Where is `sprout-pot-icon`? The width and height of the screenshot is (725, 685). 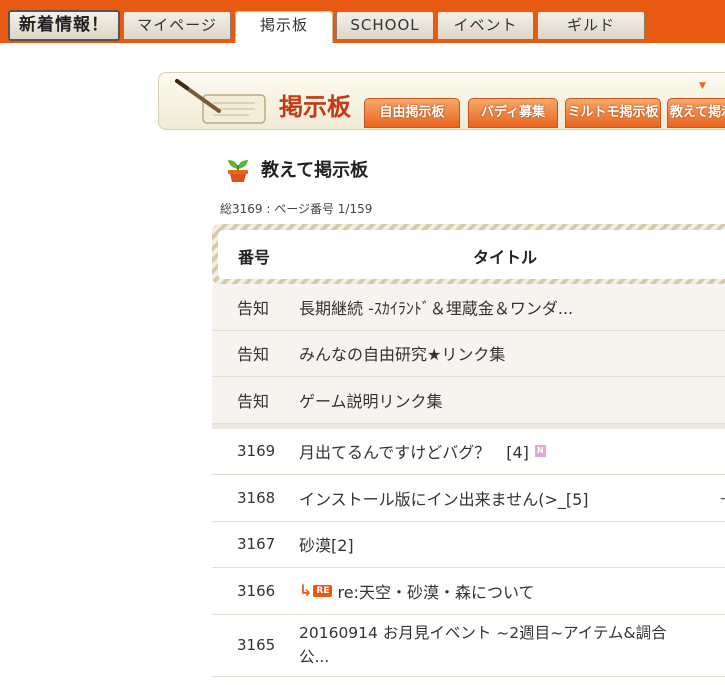 sprout-pot-icon is located at coordinates (238, 171).